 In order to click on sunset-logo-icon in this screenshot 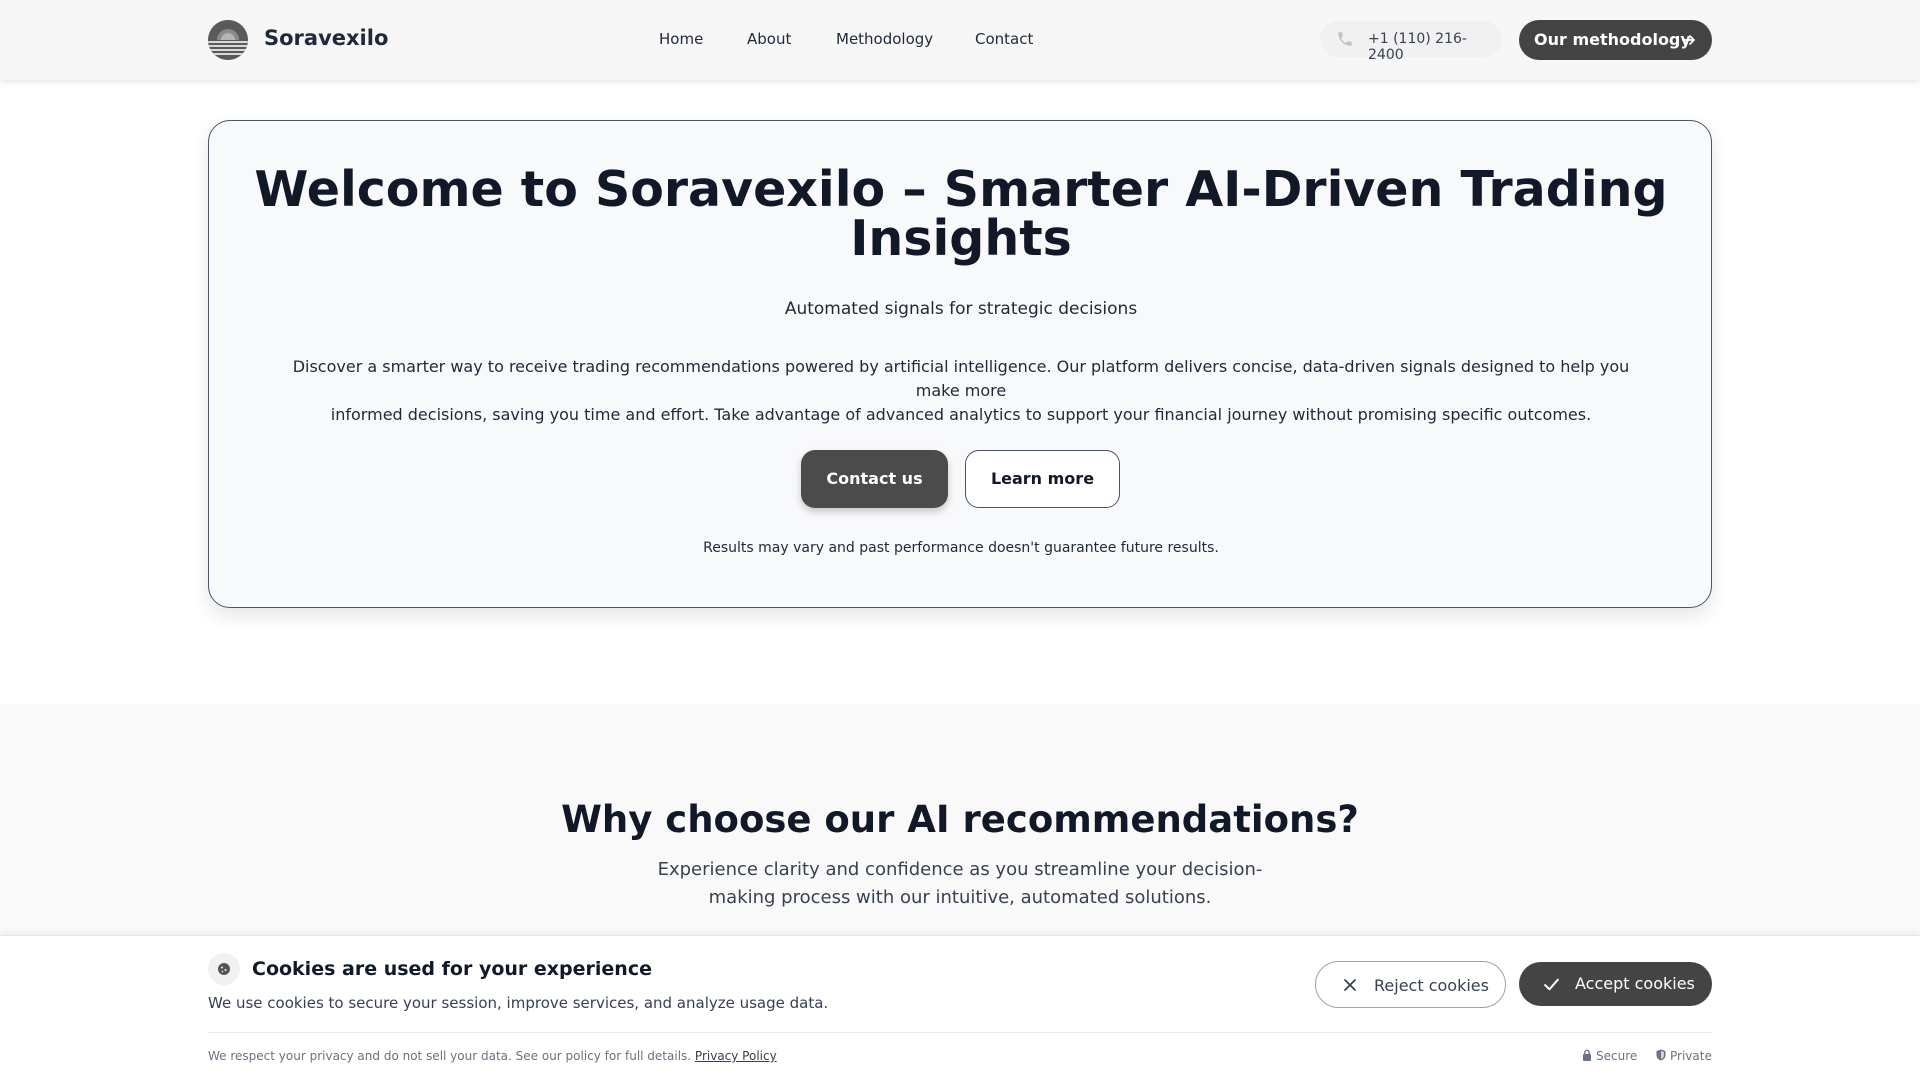, I will do `click(228, 40)`.